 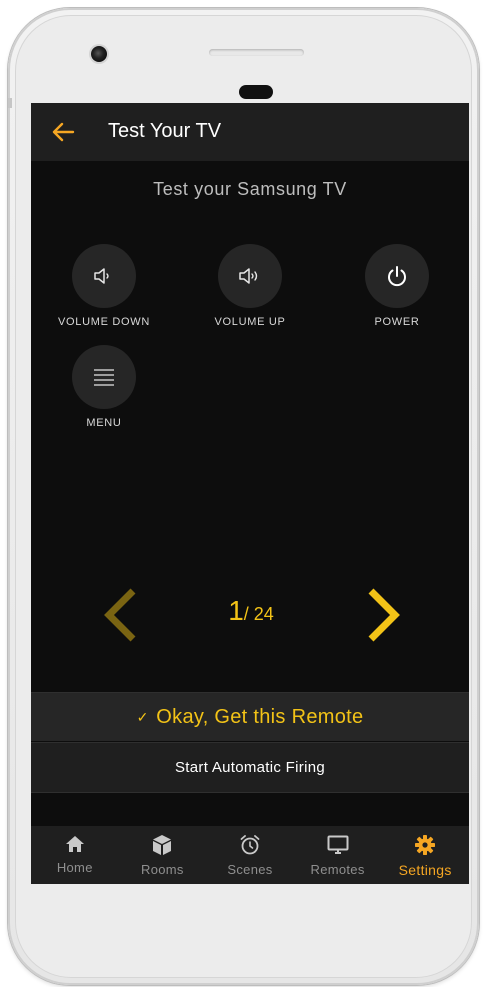 I want to click on get-remote-button: ✓ Okay, Get this Remote, so click(x=250, y=716).